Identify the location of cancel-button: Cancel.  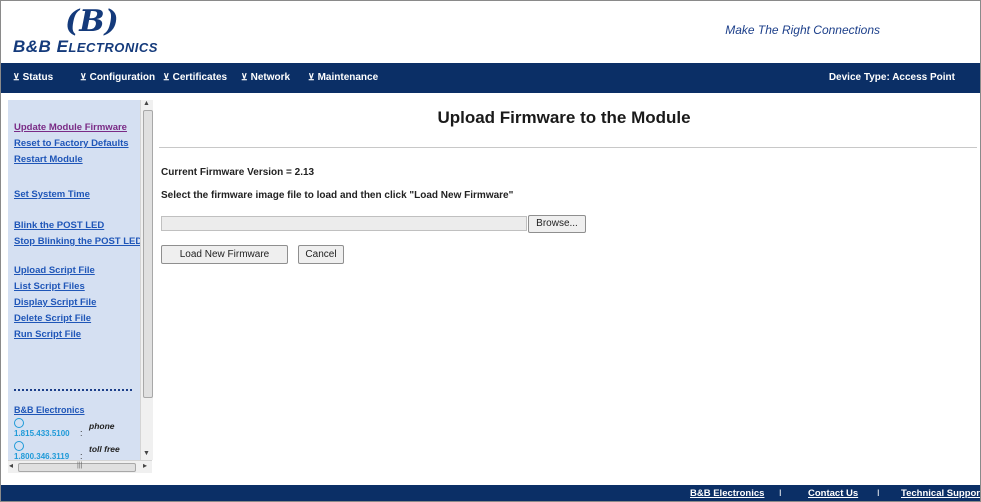
(321, 254).